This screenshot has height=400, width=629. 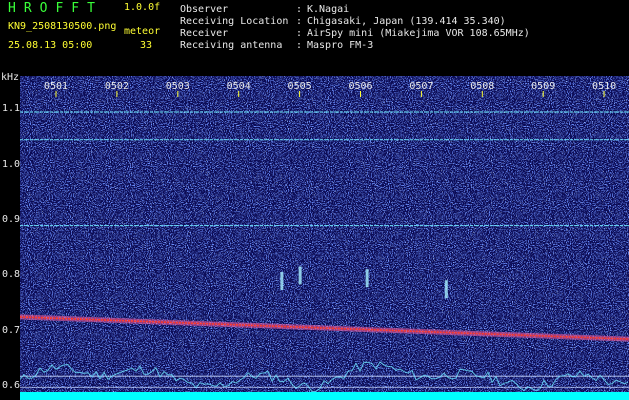 What do you see at coordinates (11, 330) in the screenshot?
I see `y-tick-label: 0.7` at bounding box center [11, 330].